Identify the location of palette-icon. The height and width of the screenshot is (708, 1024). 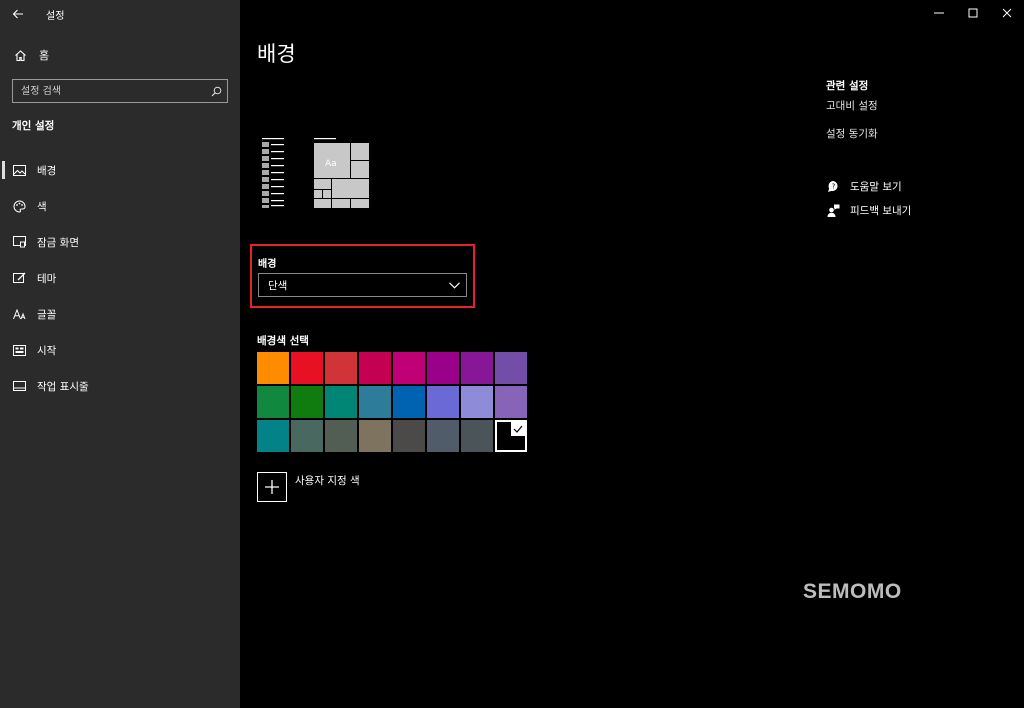
(19, 206).